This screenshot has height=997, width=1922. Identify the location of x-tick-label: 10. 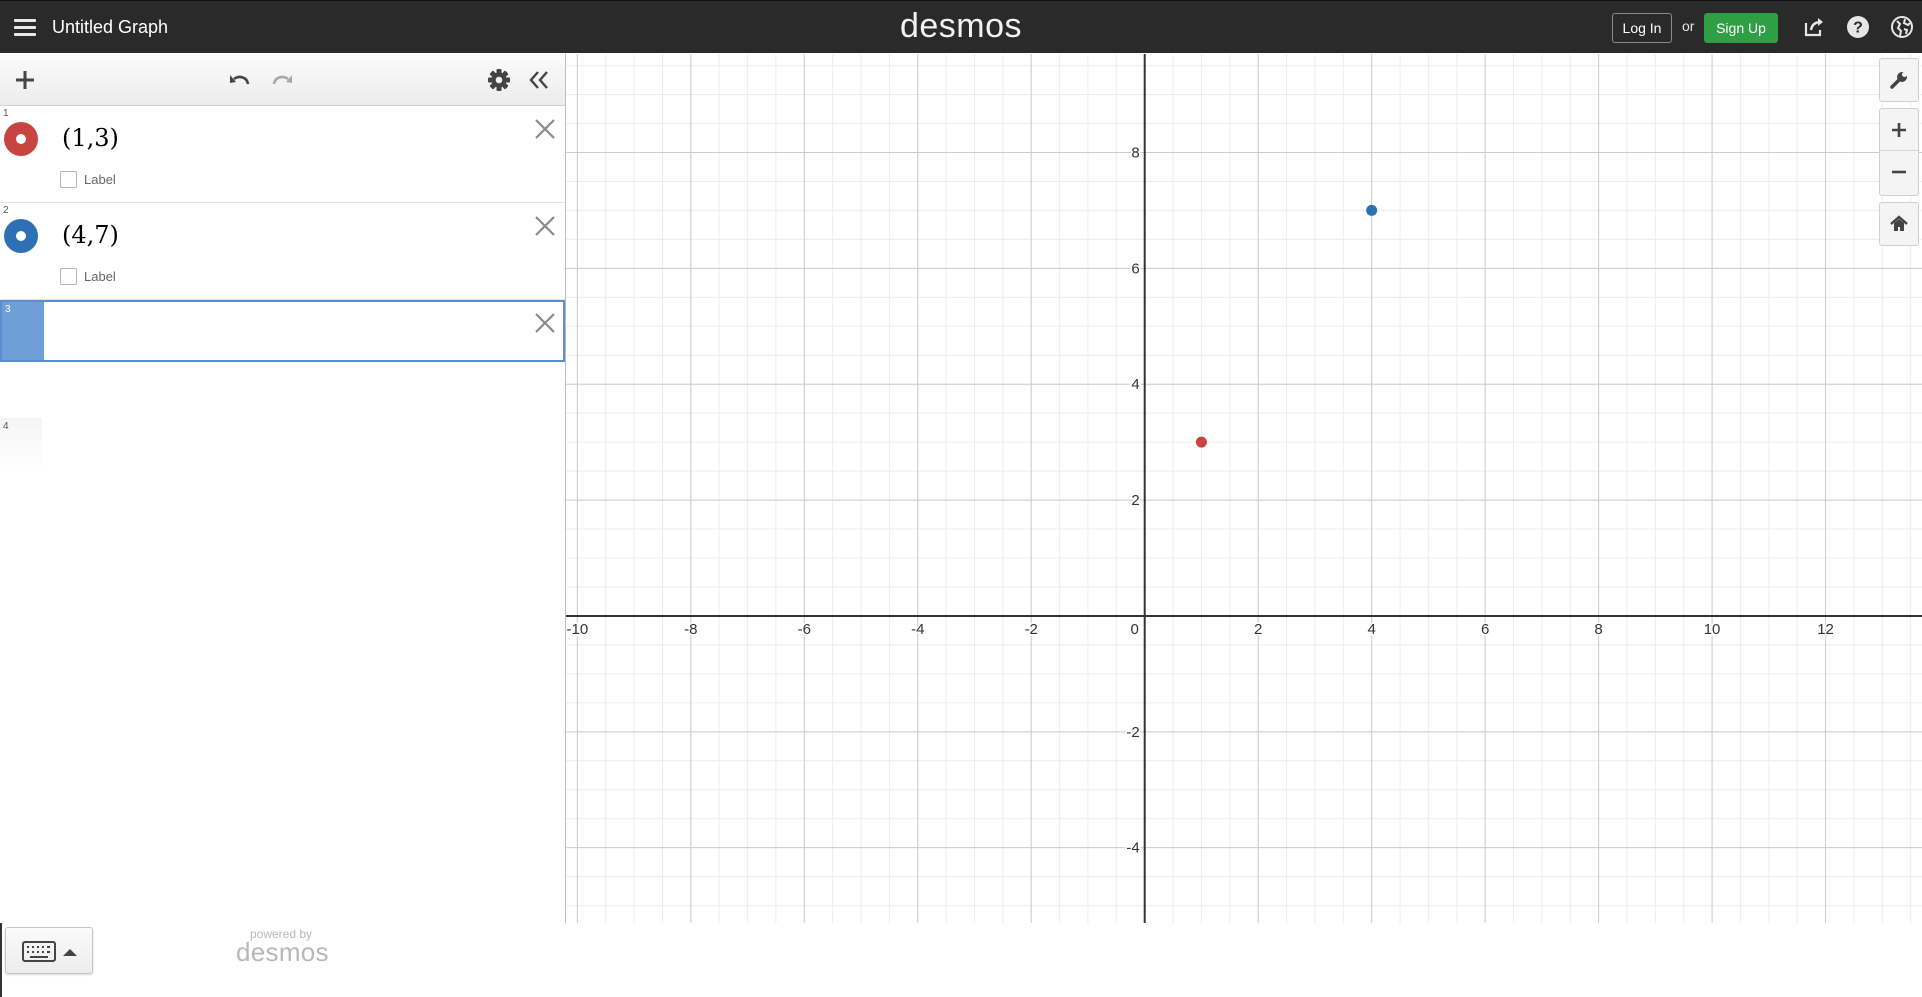
(1712, 629).